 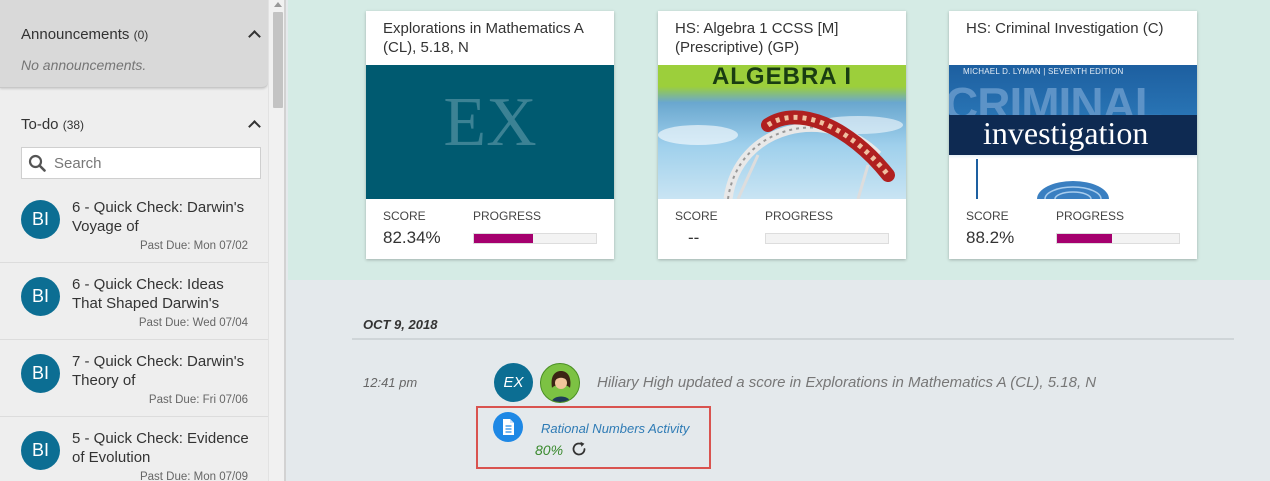 What do you see at coordinates (164, 448) in the screenshot?
I see `todo-item-title: 5 - Quick Check: Evidence of Evolution` at bounding box center [164, 448].